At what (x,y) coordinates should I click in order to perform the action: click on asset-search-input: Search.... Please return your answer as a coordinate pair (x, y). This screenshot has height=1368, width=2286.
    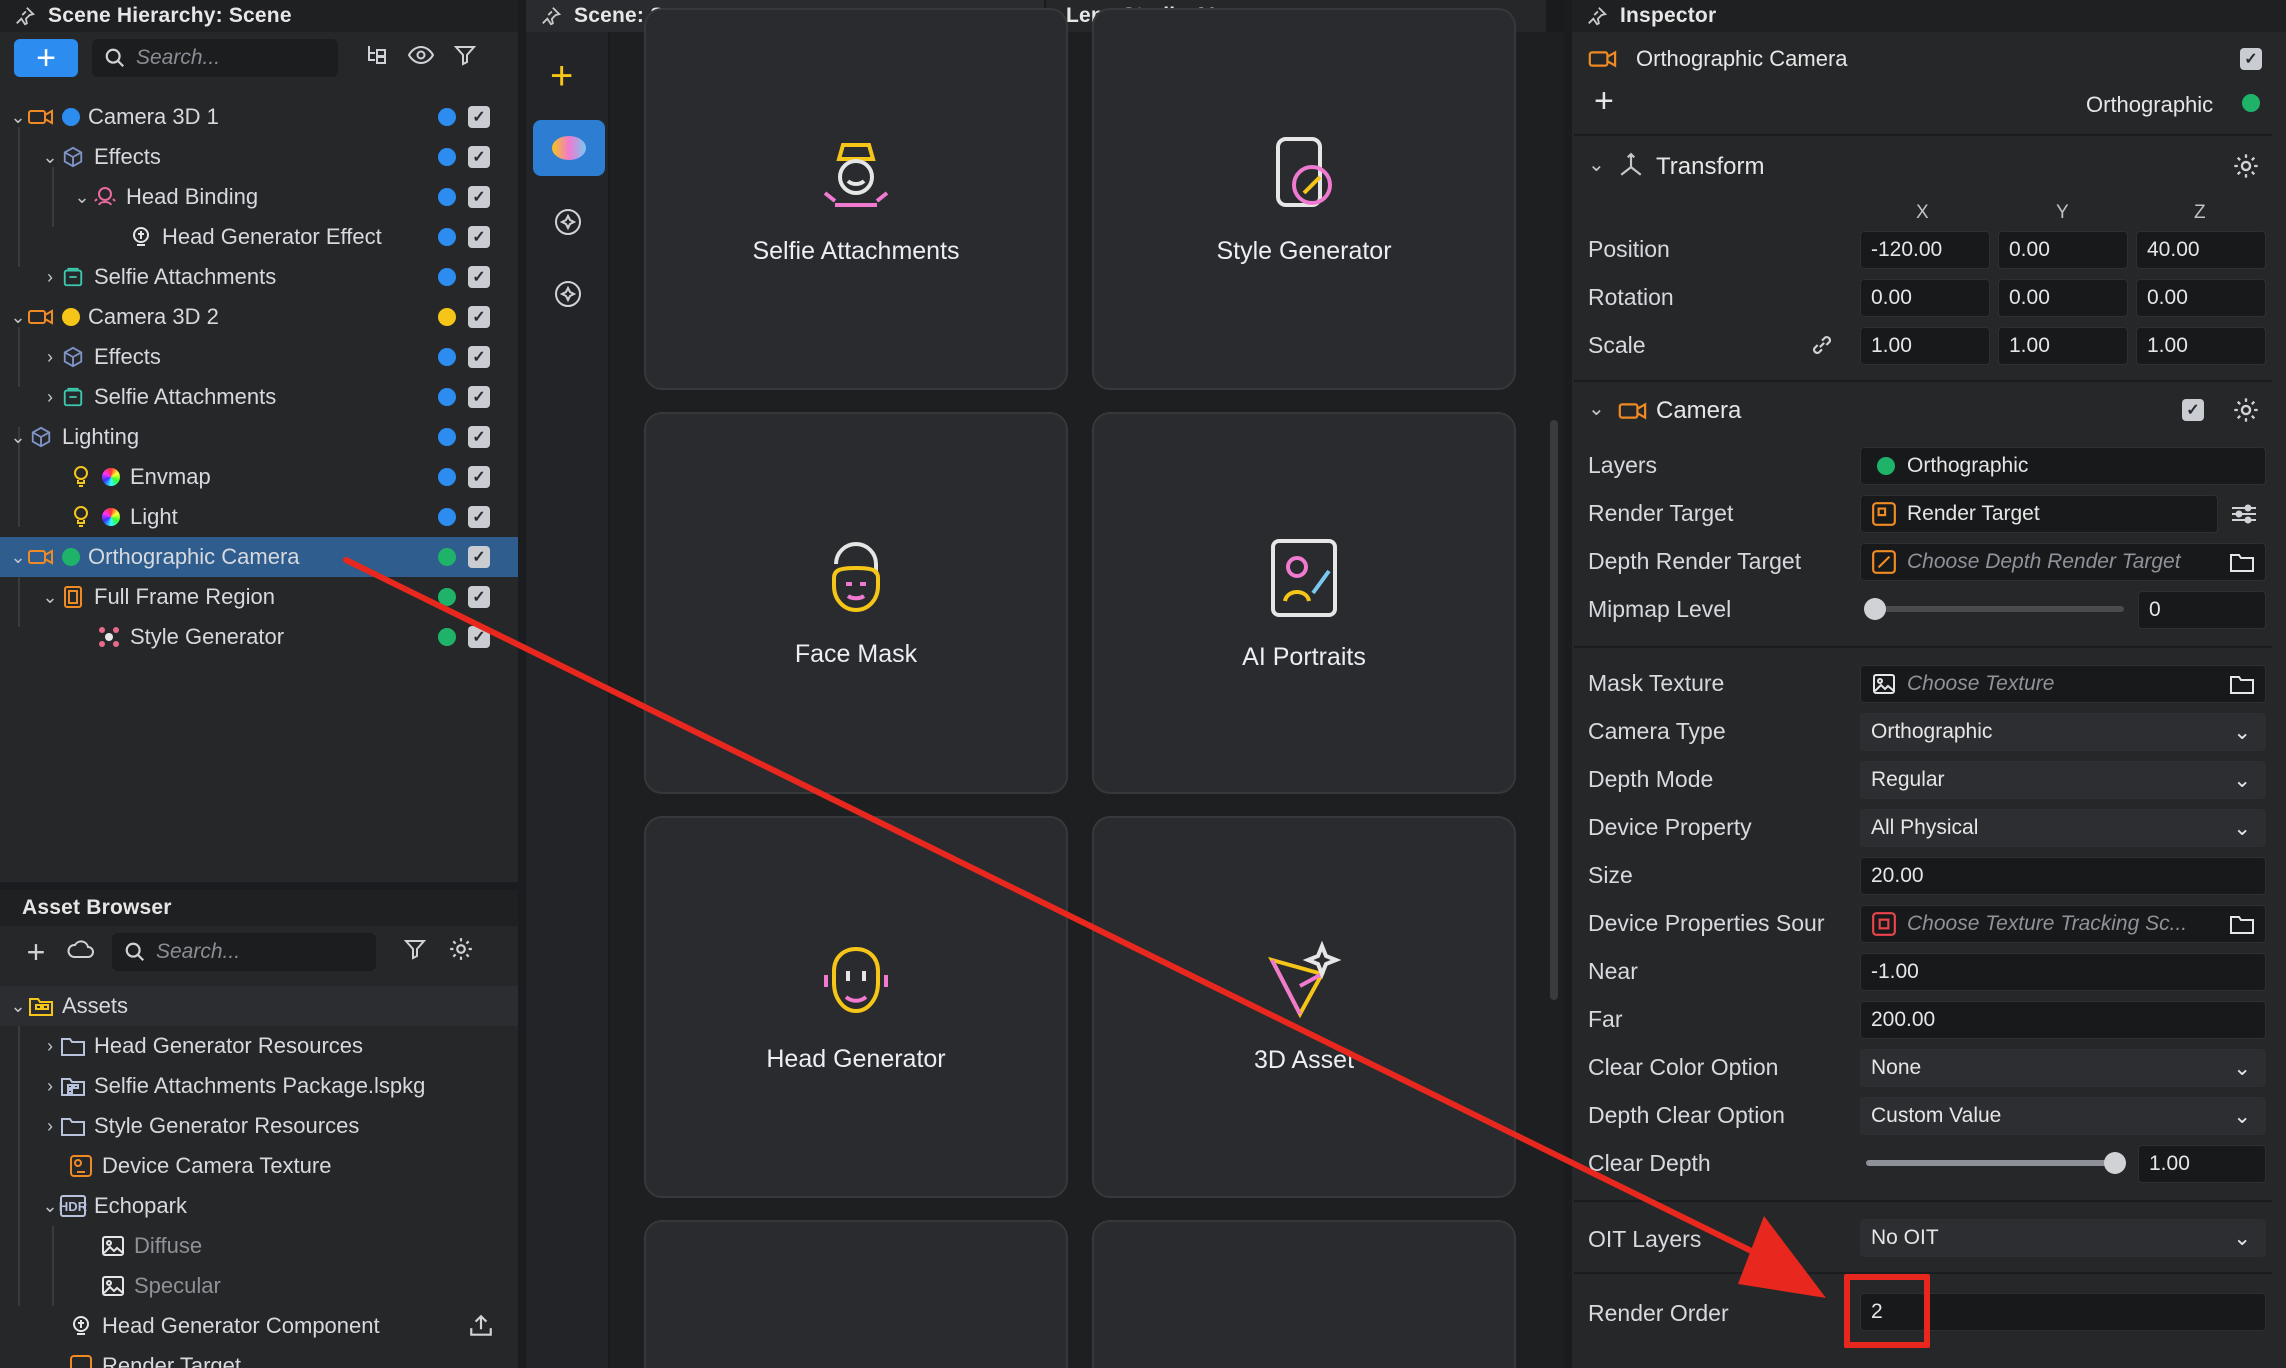
    Looking at the image, I should click on (244, 952).